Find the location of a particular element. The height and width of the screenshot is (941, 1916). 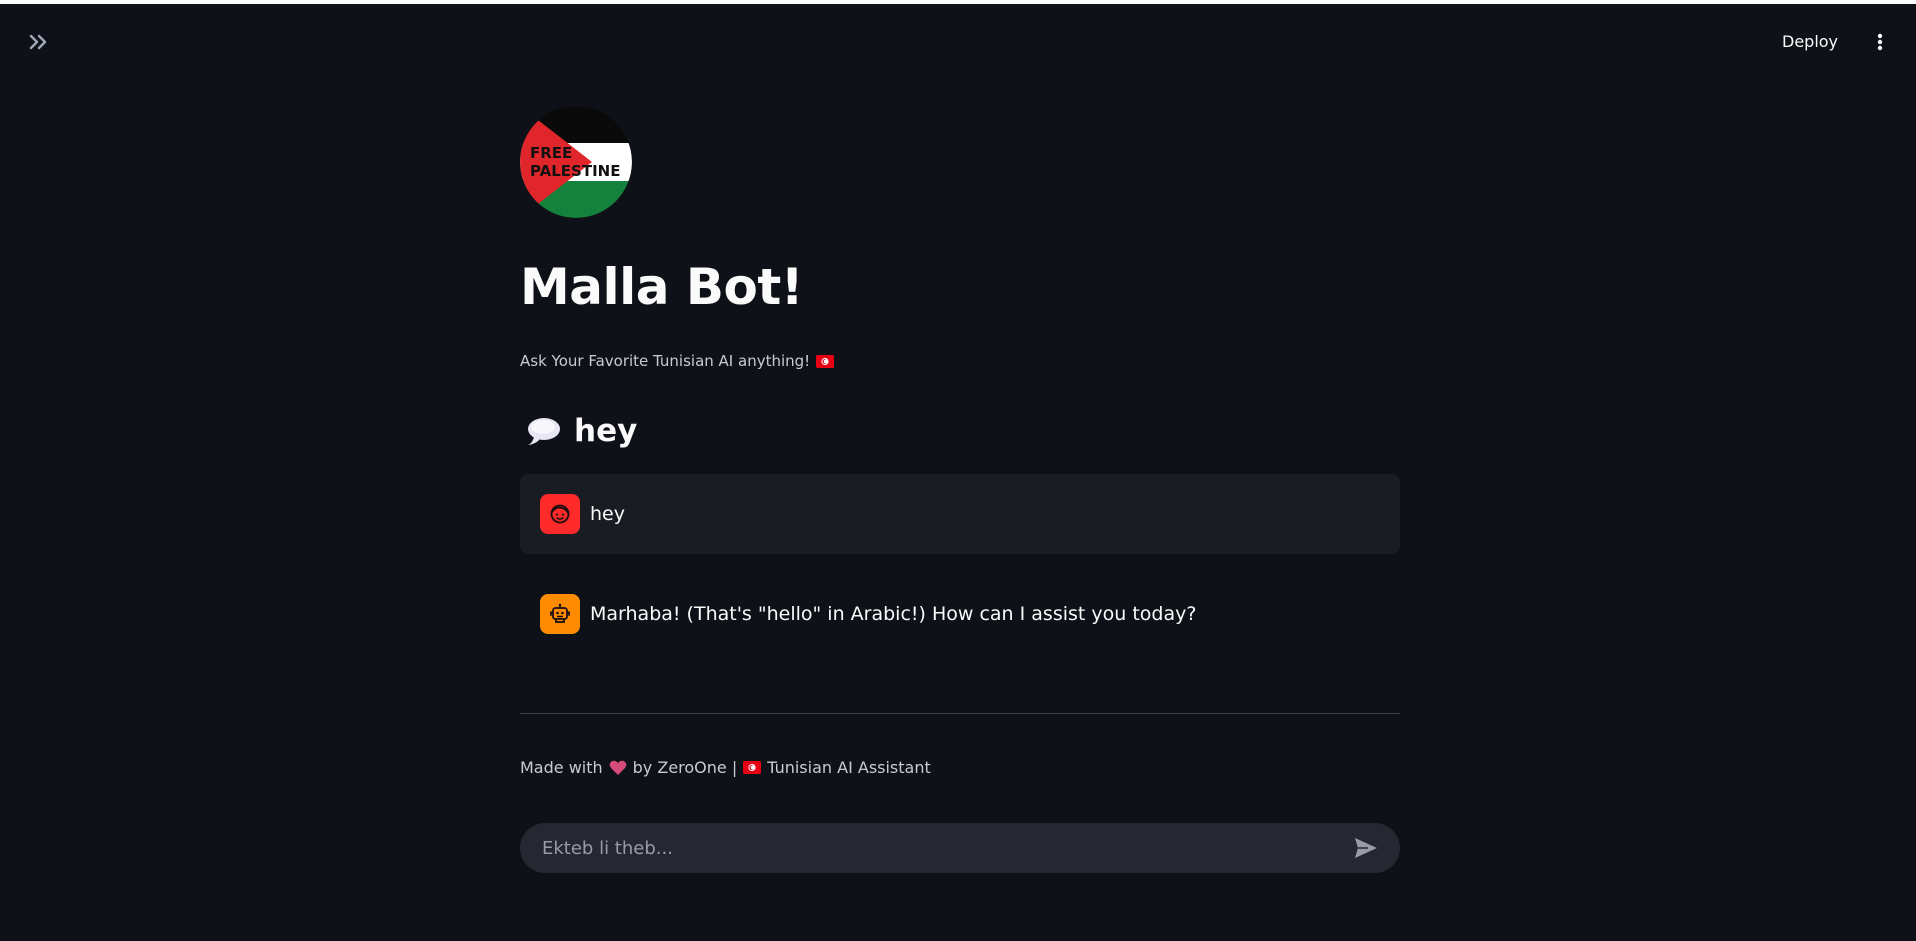

chevron-double-right-icon is located at coordinates (38, 42).